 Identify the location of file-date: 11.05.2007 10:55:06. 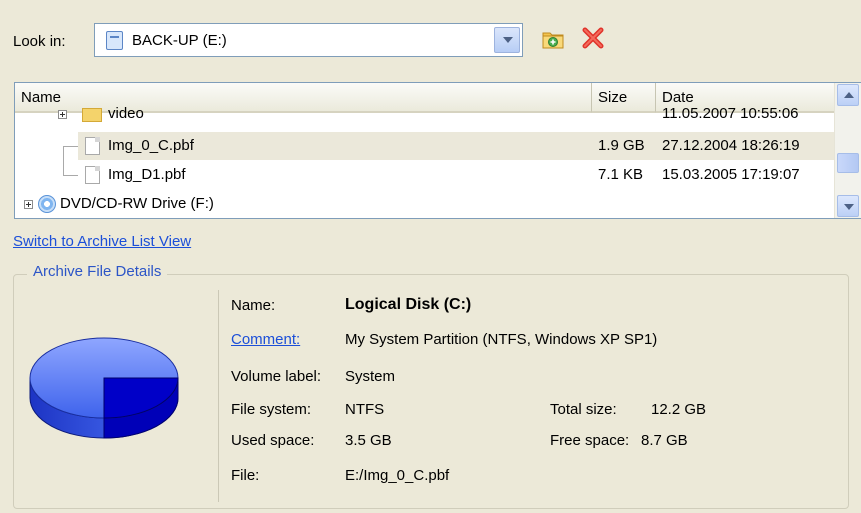
(730, 113).